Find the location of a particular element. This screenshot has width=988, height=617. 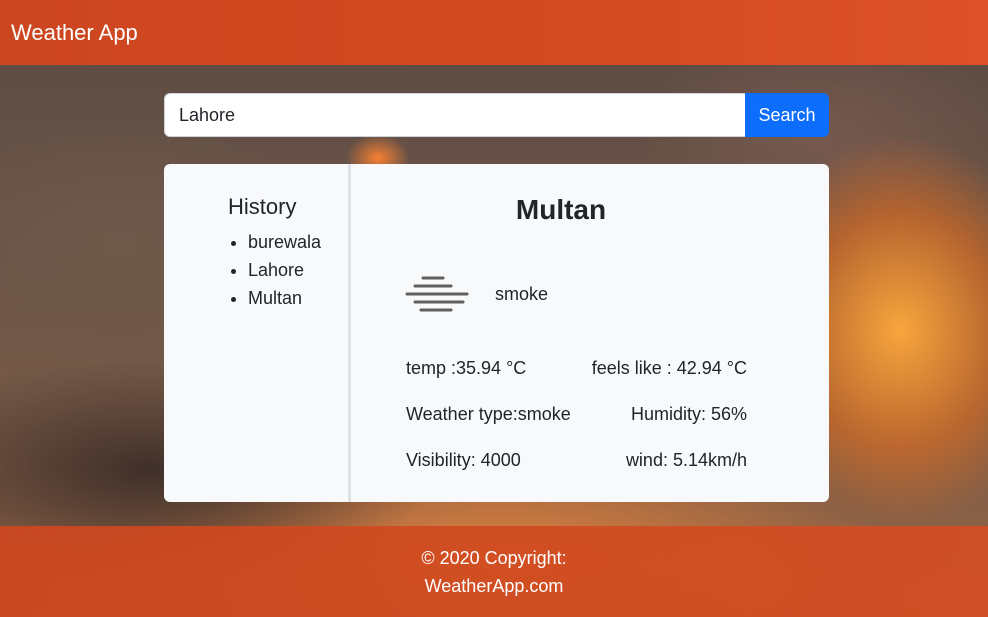

search-input is located at coordinates (454, 115).